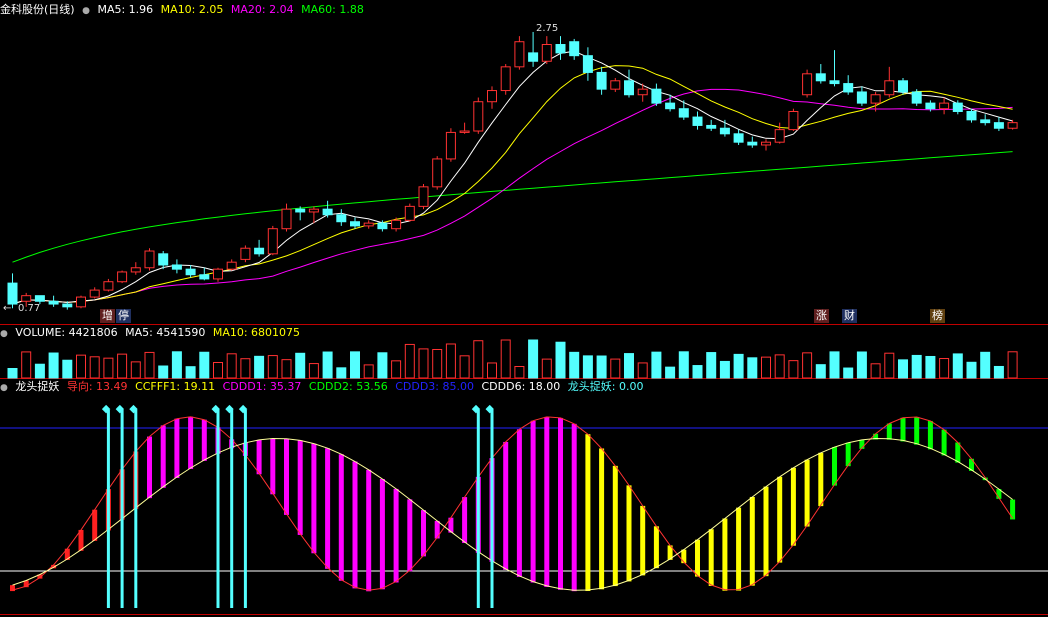 This screenshot has width=1048, height=617. What do you see at coordinates (821, 316) in the screenshot?
I see `badge-zhang: 涨` at bounding box center [821, 316].